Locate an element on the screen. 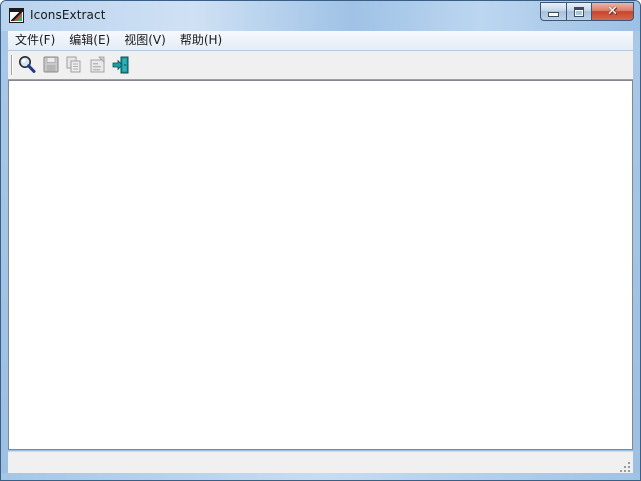  window-title: IconsExtract is located at coordinates (68, 15).